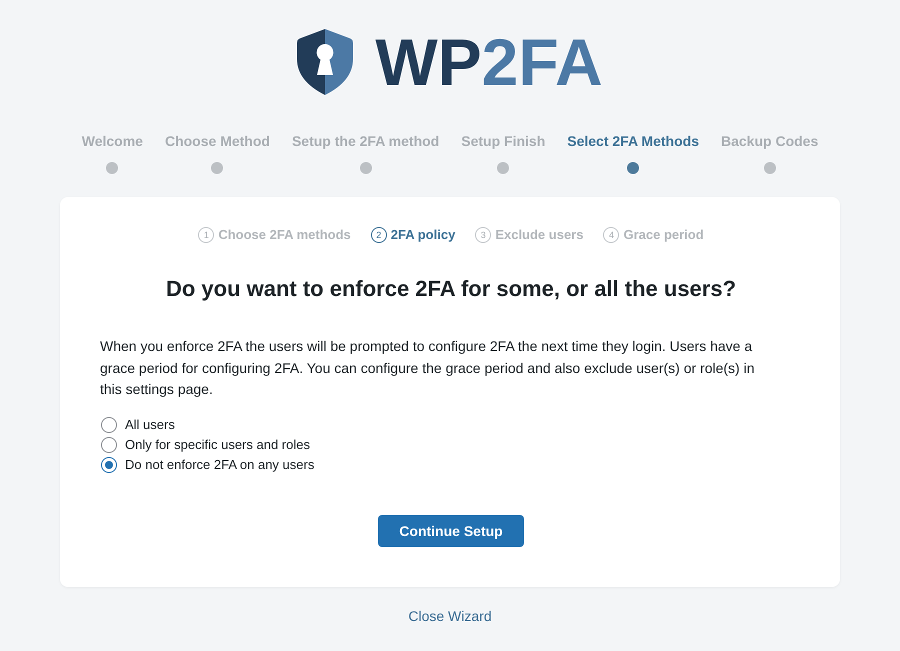  I want to click on step-number: 2, so click(378, 235).